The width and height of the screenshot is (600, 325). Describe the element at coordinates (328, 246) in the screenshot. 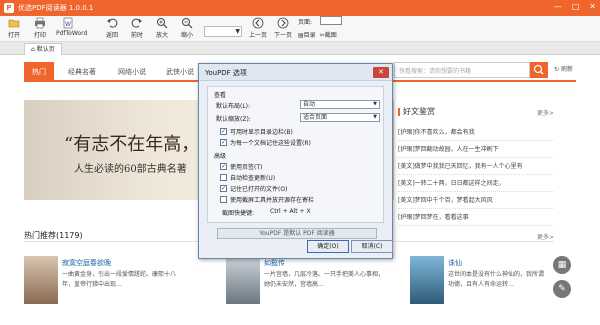

I see `ok-button: 确定(O)` at that location.